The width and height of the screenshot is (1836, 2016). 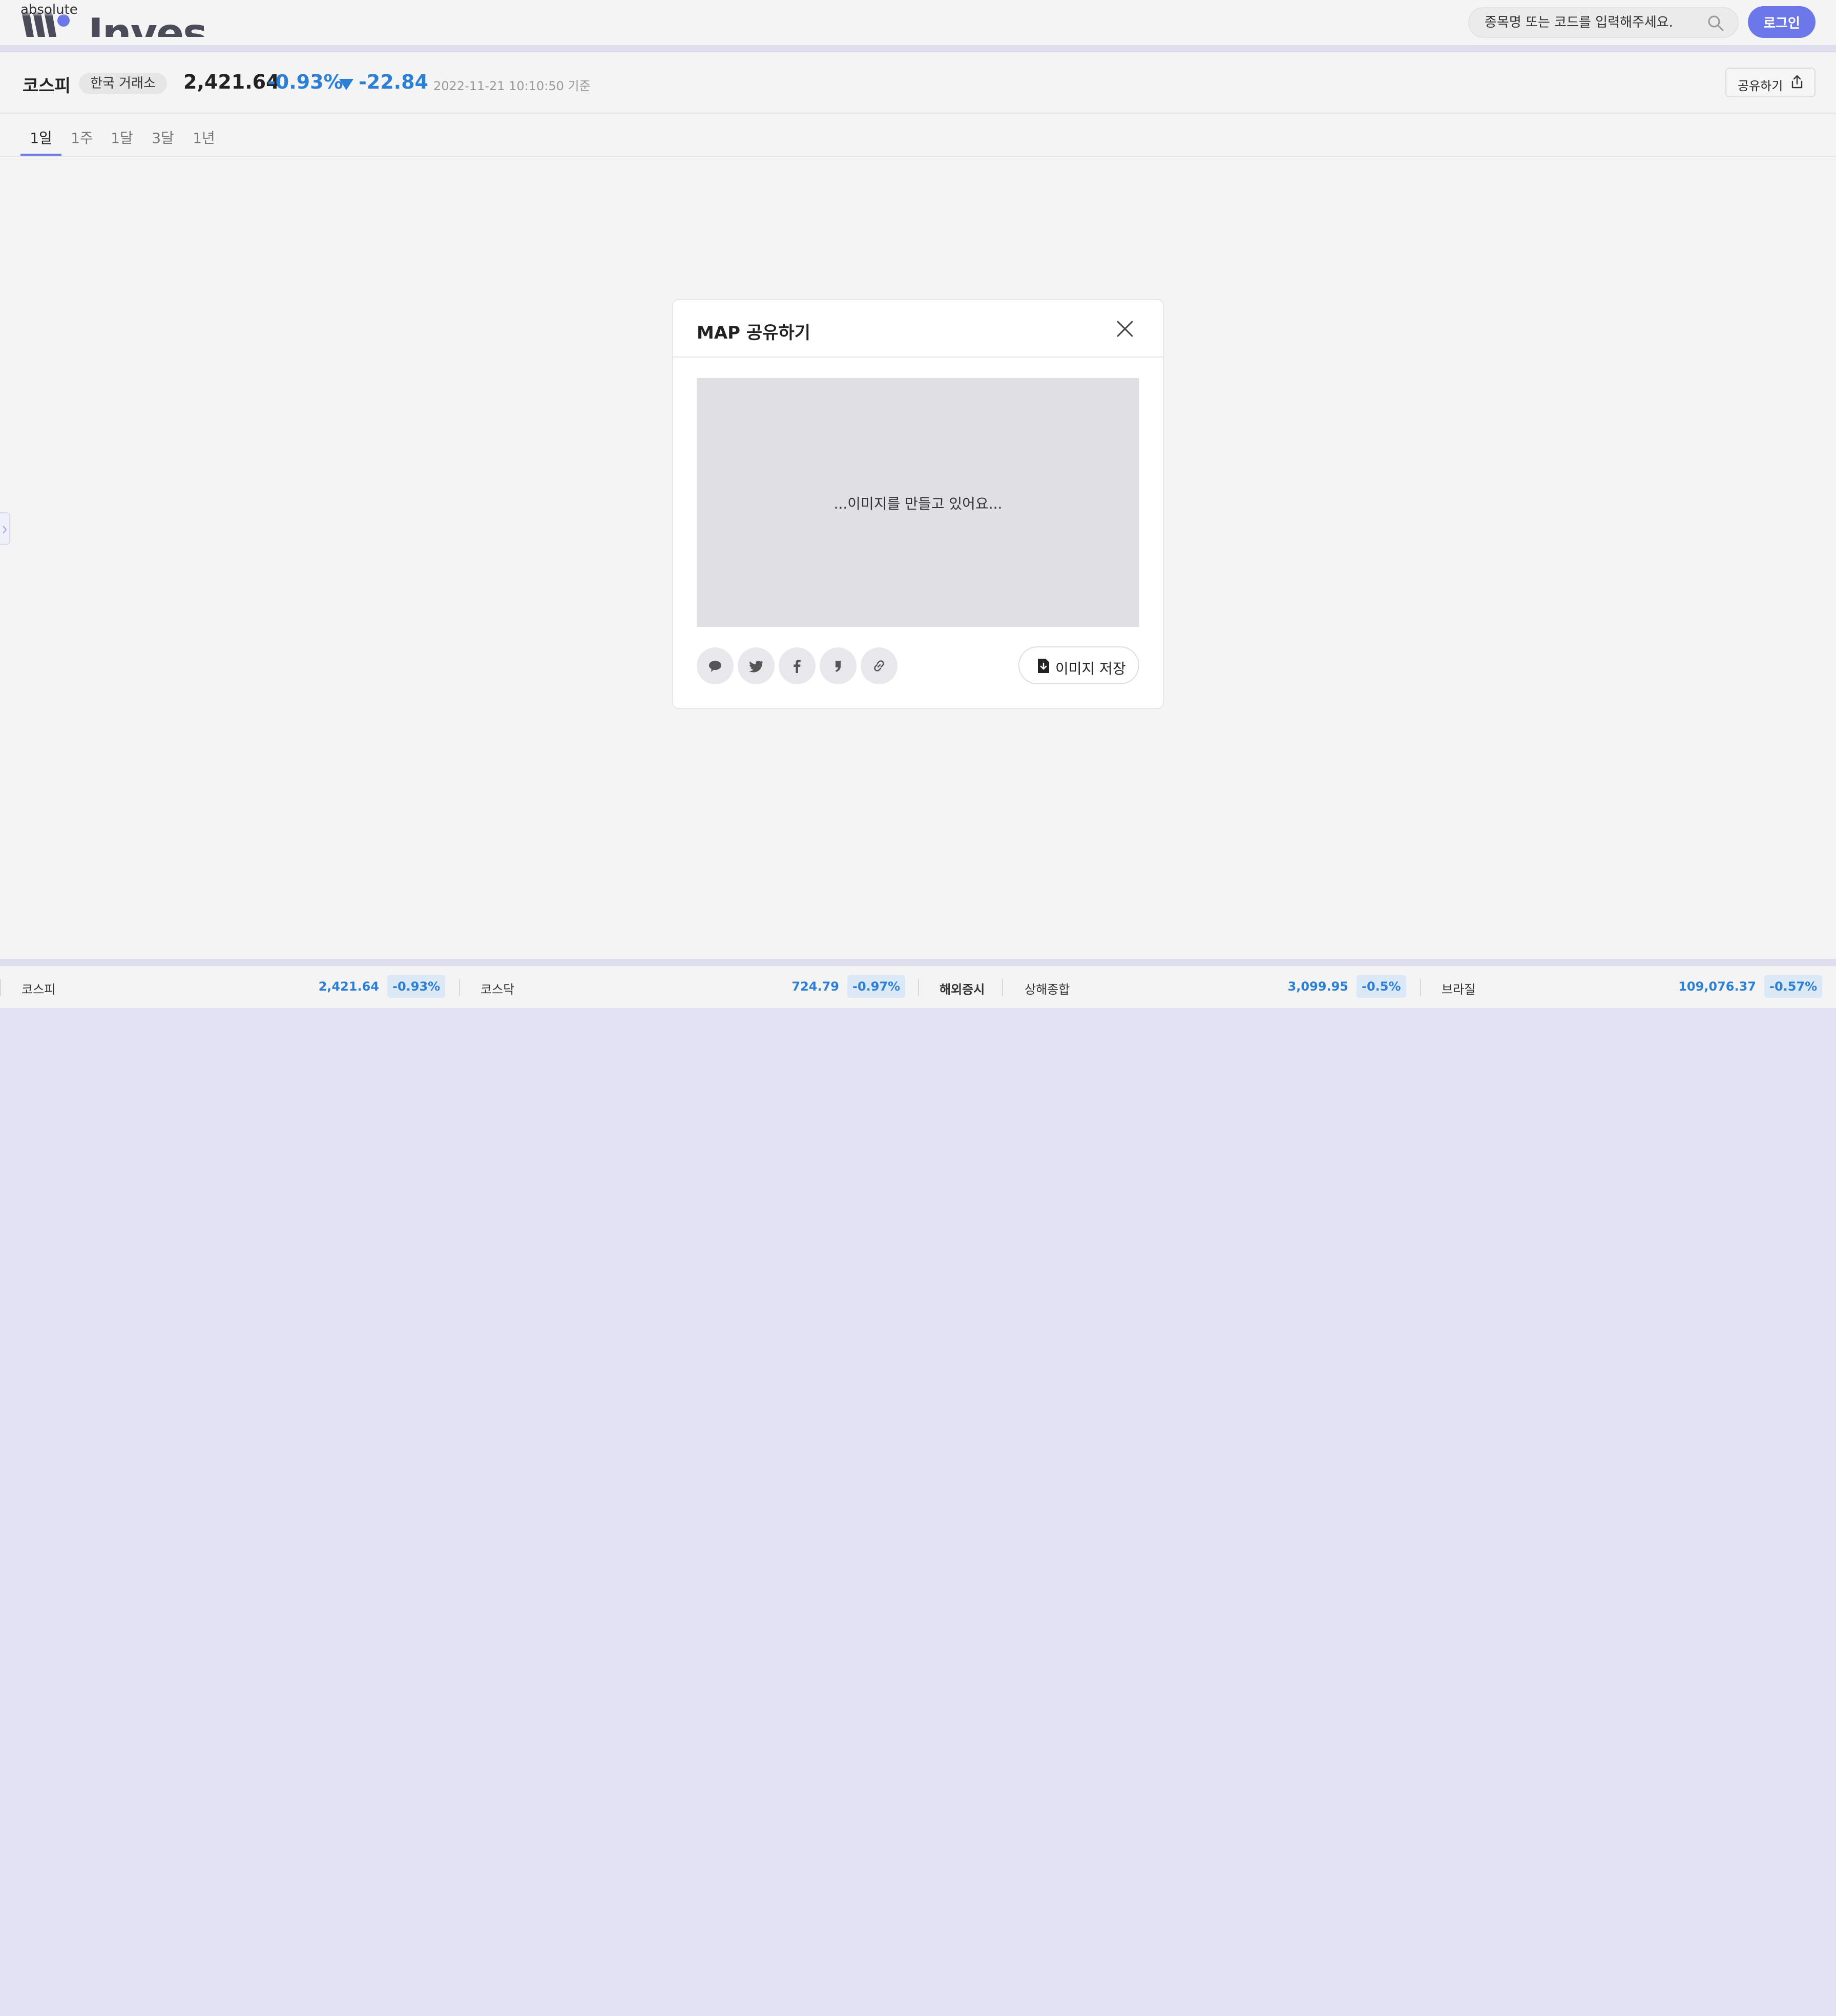 I want to click on share-kakaotalk-button, so click(x=715, y=665).